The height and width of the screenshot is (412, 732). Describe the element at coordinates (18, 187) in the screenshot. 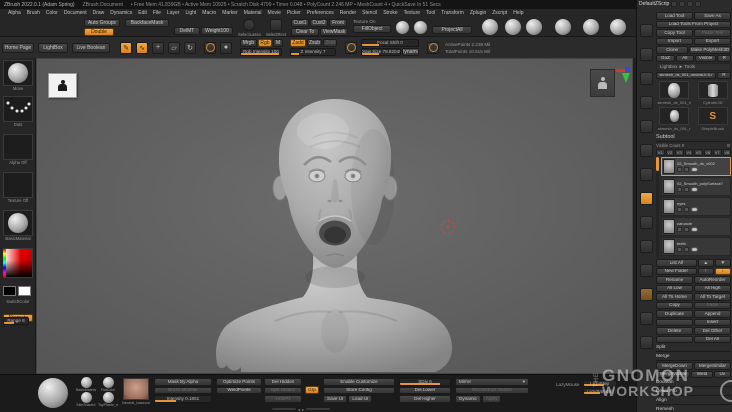

I see `current-texture: Texture Off` at that location.